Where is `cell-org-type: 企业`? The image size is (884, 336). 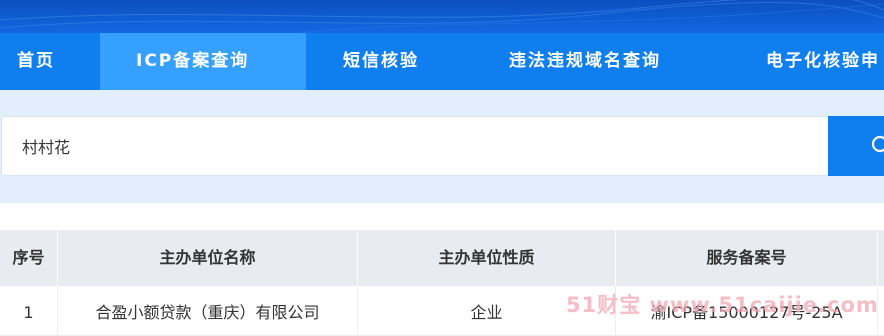 cell-org-type: 企业 is located at coordinates (487, 311).